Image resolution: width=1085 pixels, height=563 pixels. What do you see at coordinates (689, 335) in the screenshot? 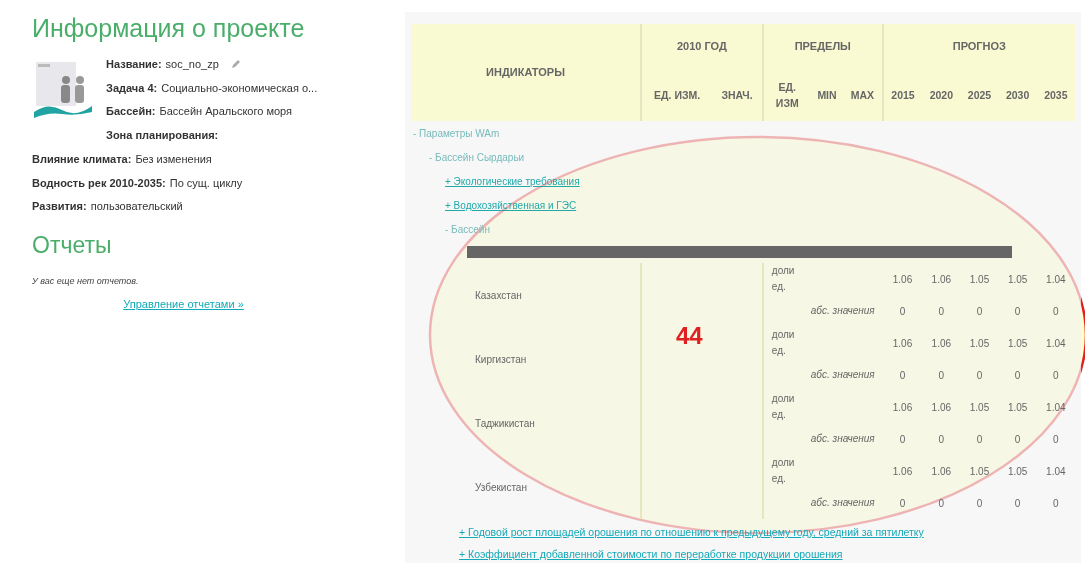
I see `annotation-number: 44` at bounding box center [689, 335].